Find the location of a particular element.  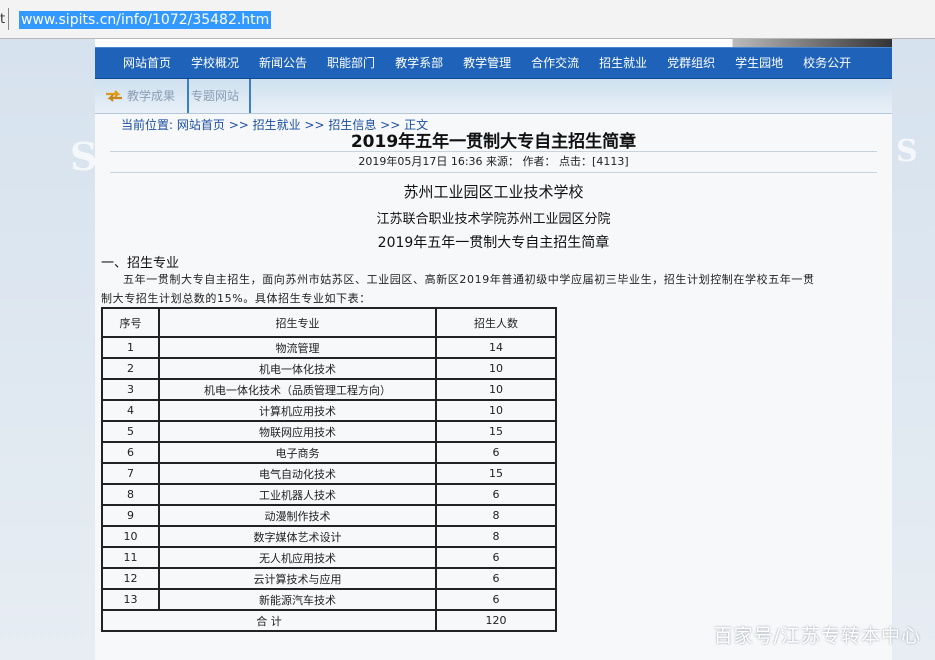

total-value: 120 is located at coordinates (496, 620).